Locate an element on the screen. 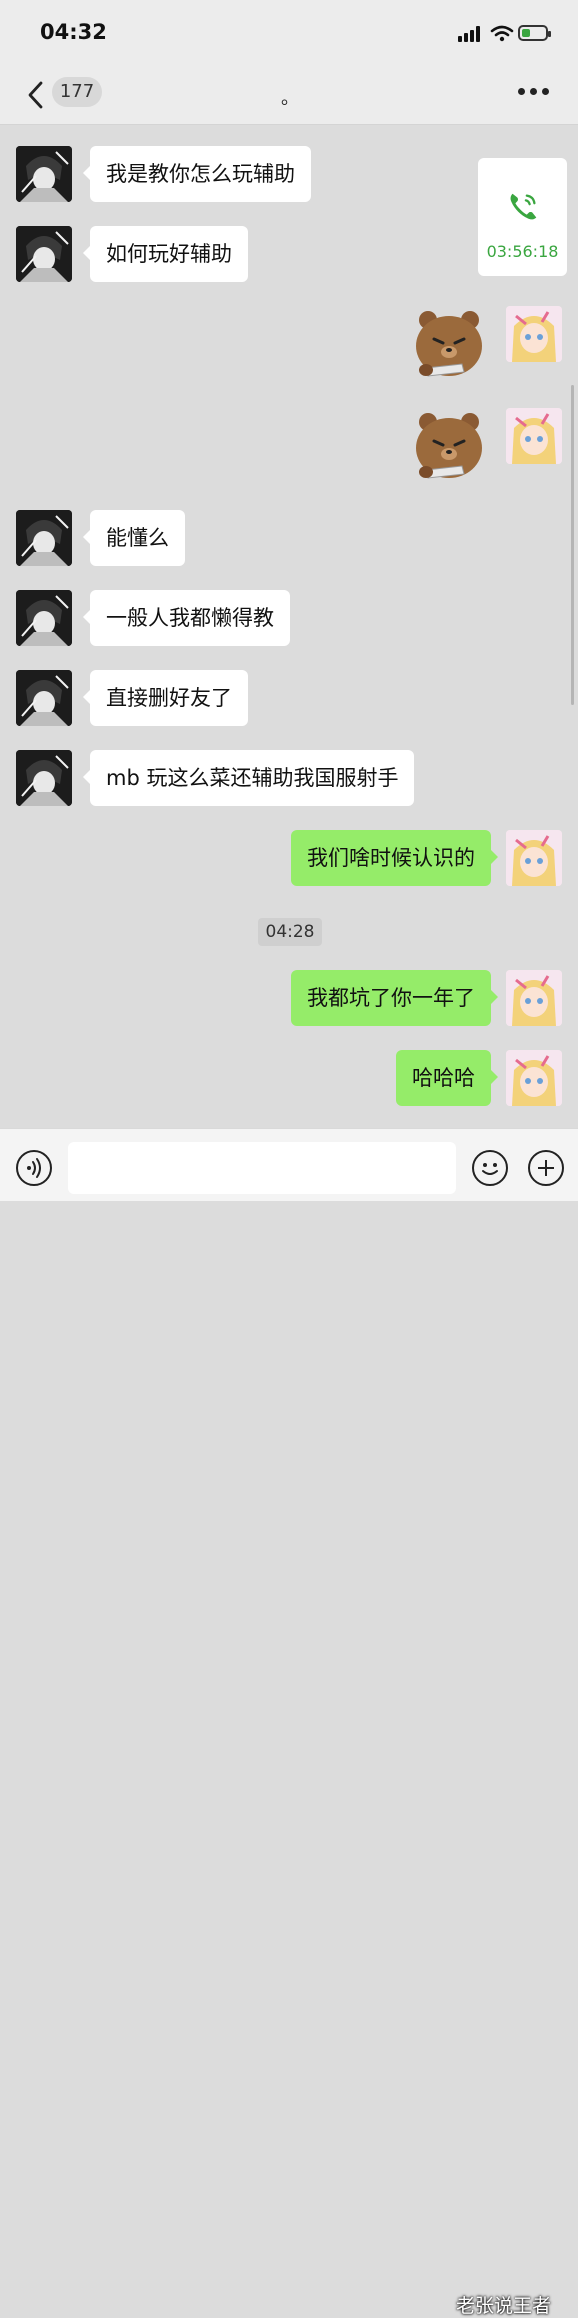  message-bubble-incoming: 能懂么 is located at coordinates (134, 538).